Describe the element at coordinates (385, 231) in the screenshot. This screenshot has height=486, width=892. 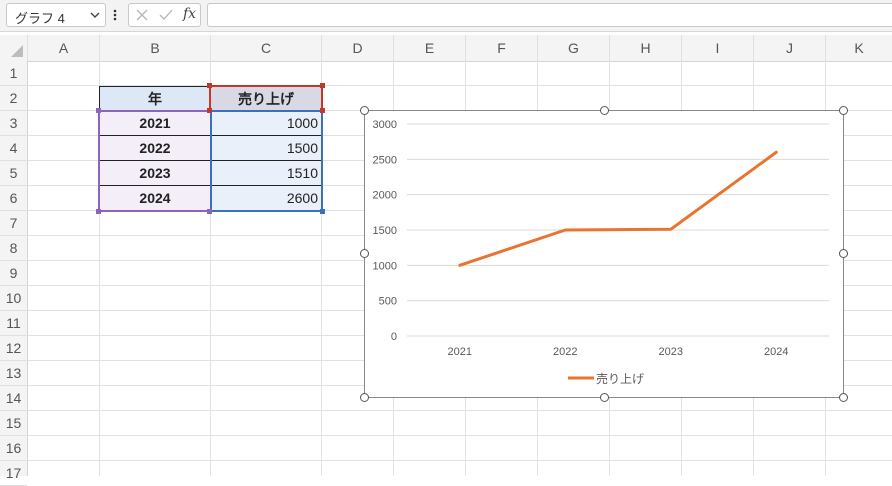
I see `y-tick-label: 1500` at that location.